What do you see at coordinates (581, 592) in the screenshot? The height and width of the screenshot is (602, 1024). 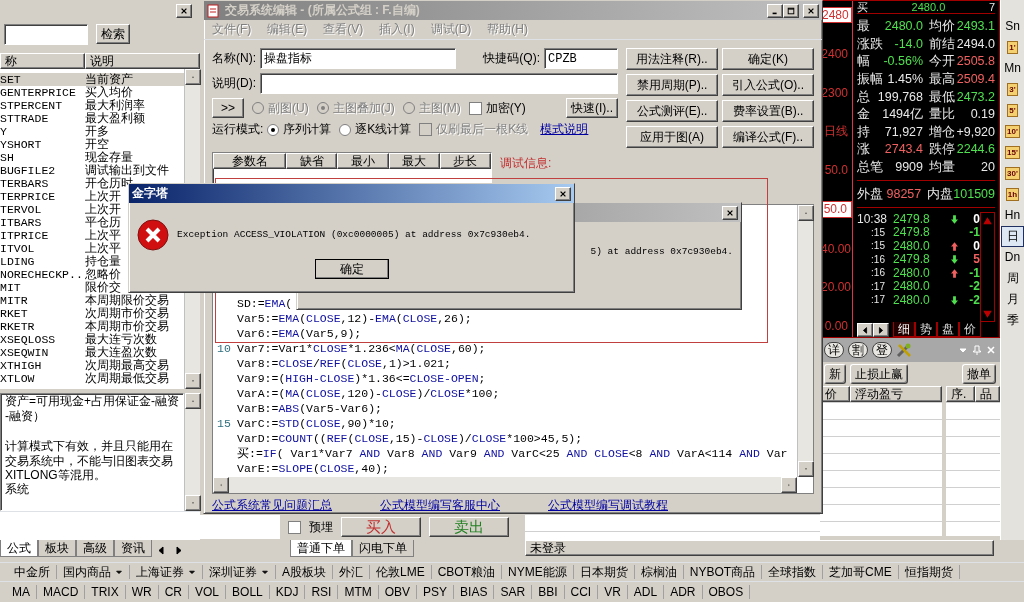 I see `toolbar-button: CCI` at bounding box center [581, 592].